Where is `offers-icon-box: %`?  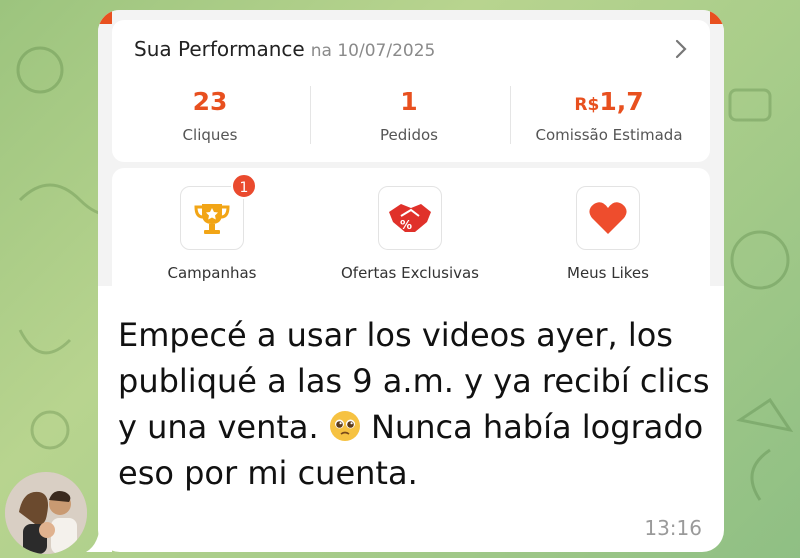 offers-icon-box: % is located at coordinates (410, 218).